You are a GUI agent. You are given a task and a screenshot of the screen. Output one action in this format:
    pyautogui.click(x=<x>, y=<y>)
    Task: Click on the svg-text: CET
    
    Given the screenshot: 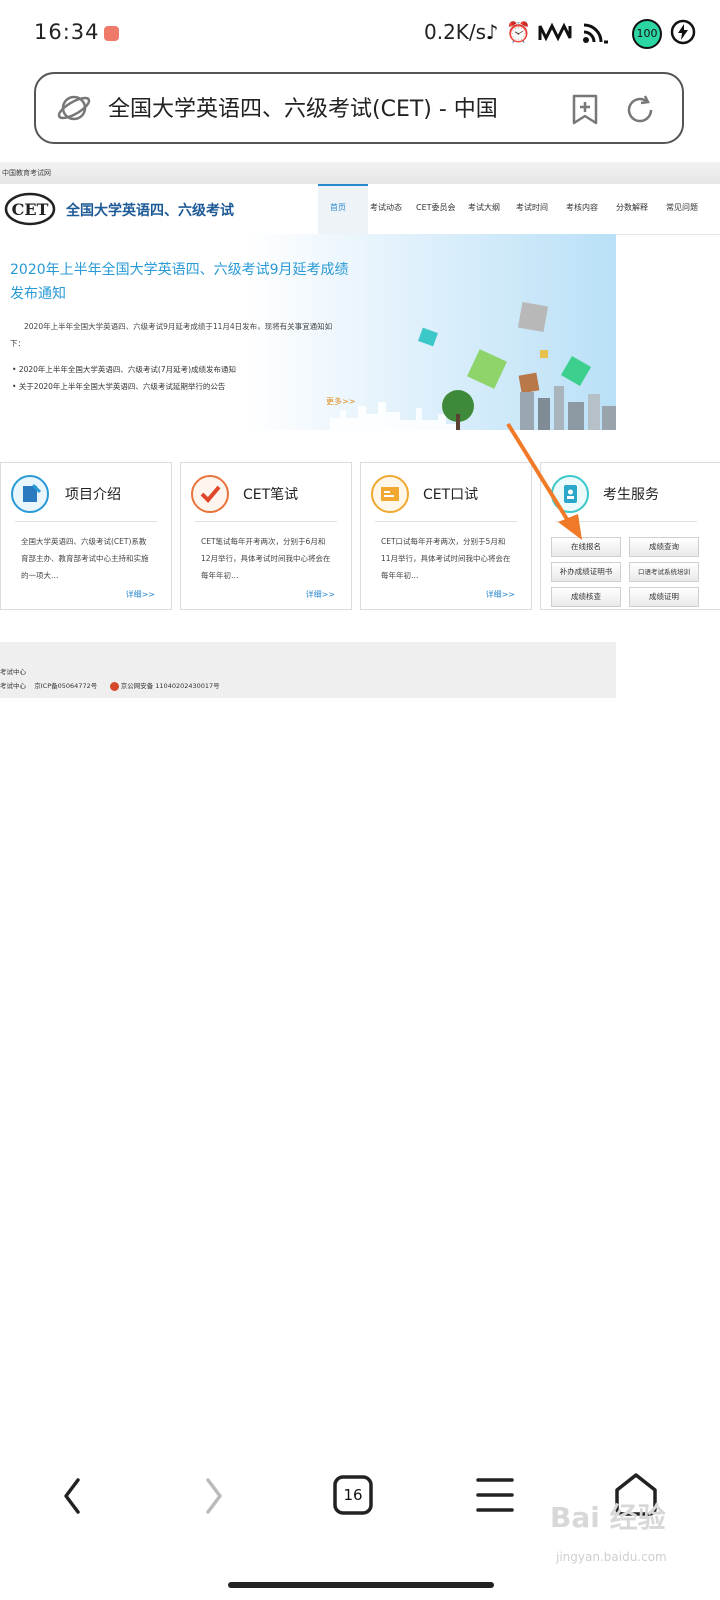 What is the action you would take?
    pyautogui.click(x=30, y=209)
    